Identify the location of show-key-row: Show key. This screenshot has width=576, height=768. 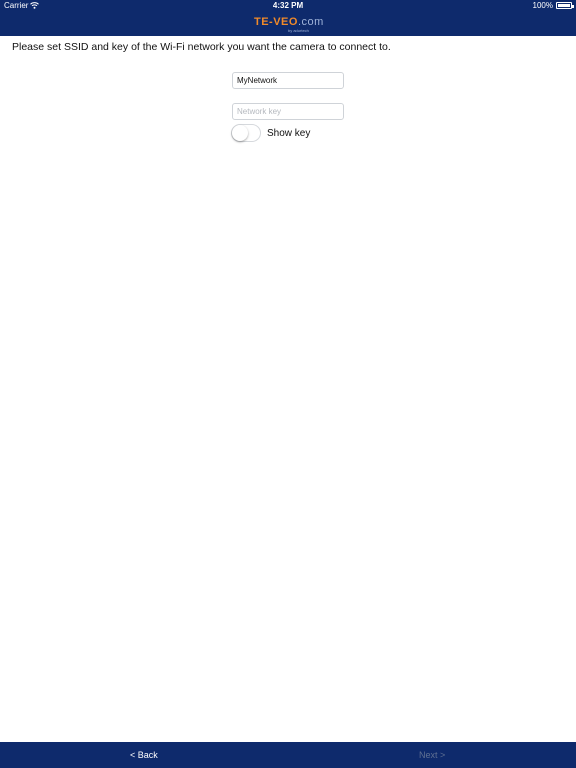
(270, 133).